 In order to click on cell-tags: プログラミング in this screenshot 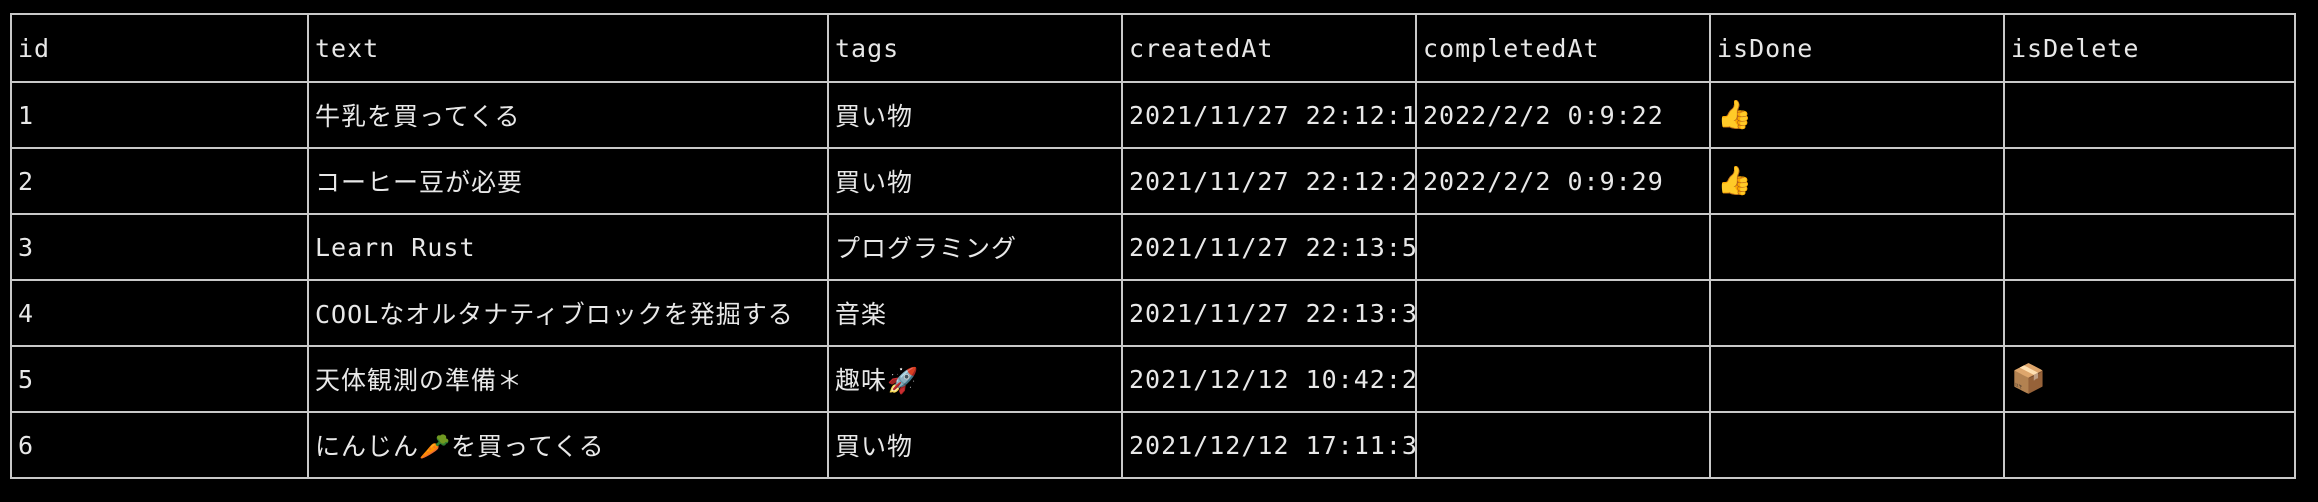, I will do `click(975, 247)`.